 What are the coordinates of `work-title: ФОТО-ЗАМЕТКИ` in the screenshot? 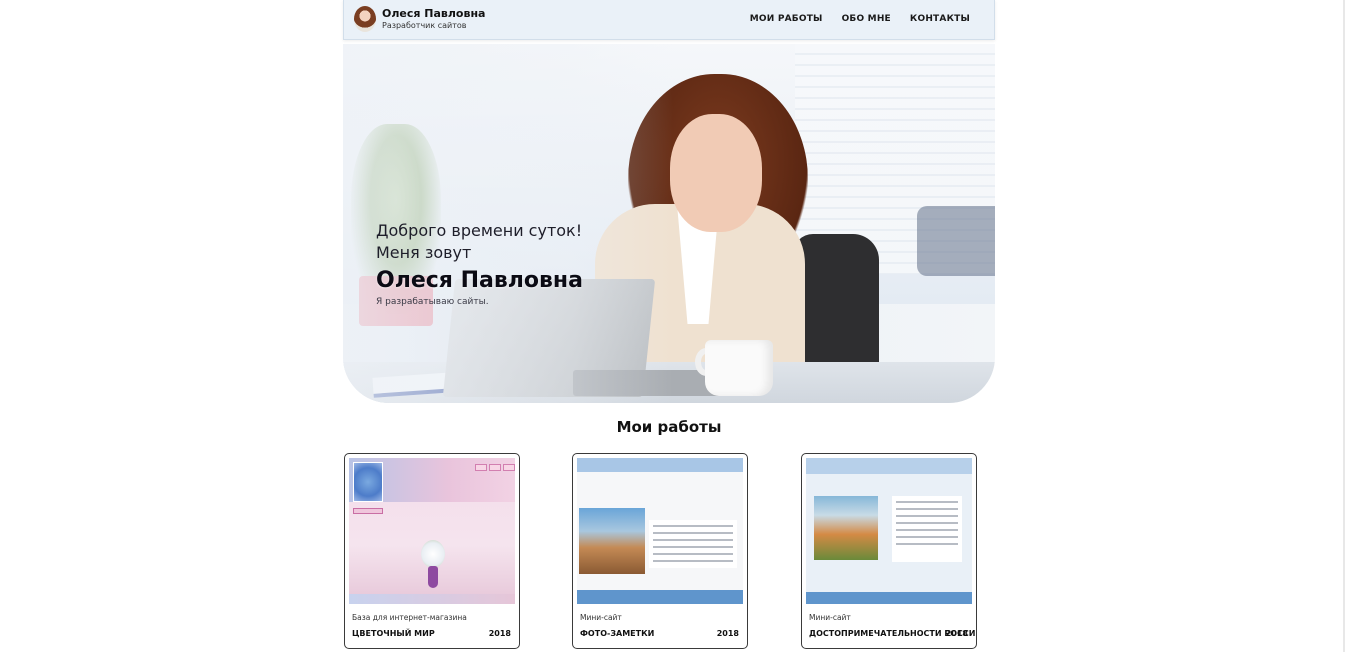 It's located at (617, 633).